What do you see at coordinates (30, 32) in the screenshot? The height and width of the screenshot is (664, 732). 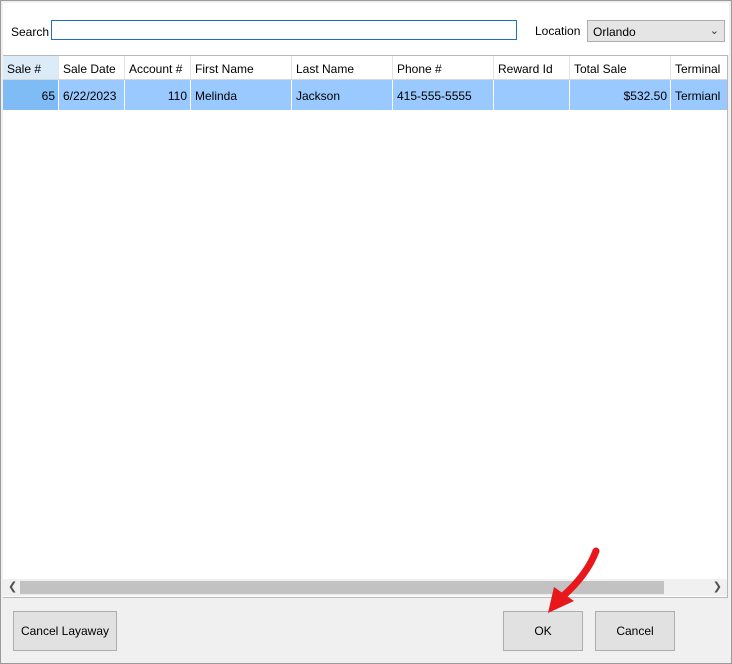 I see `search-label: Search` at bounding box center [30, 32].